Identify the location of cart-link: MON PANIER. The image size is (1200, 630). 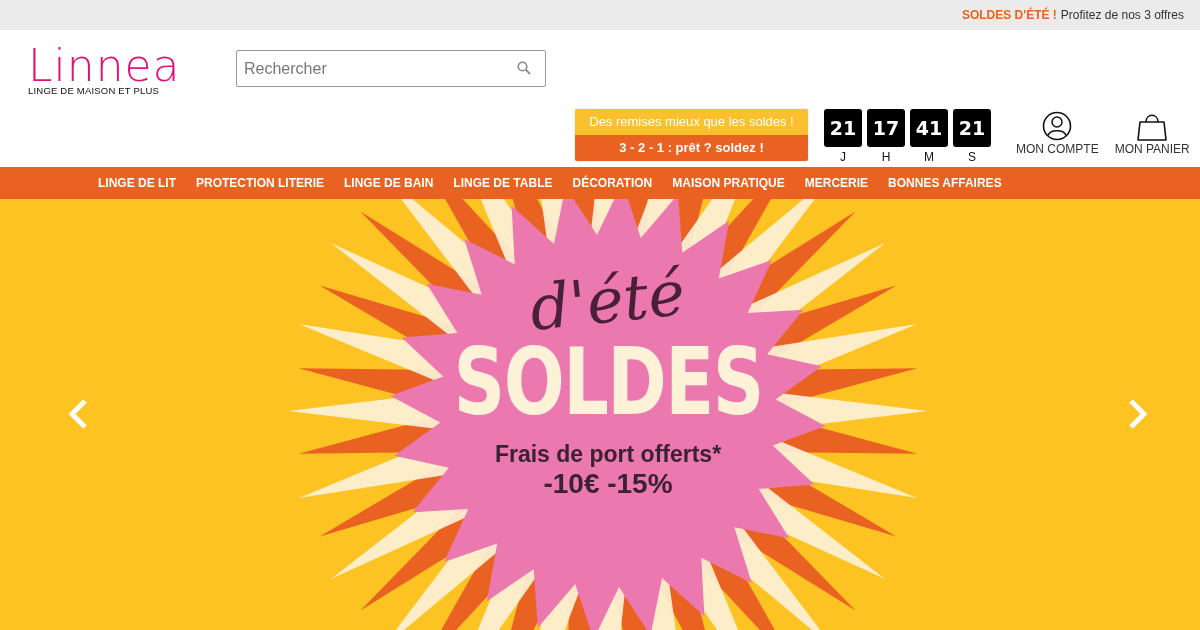
(1152, 133).